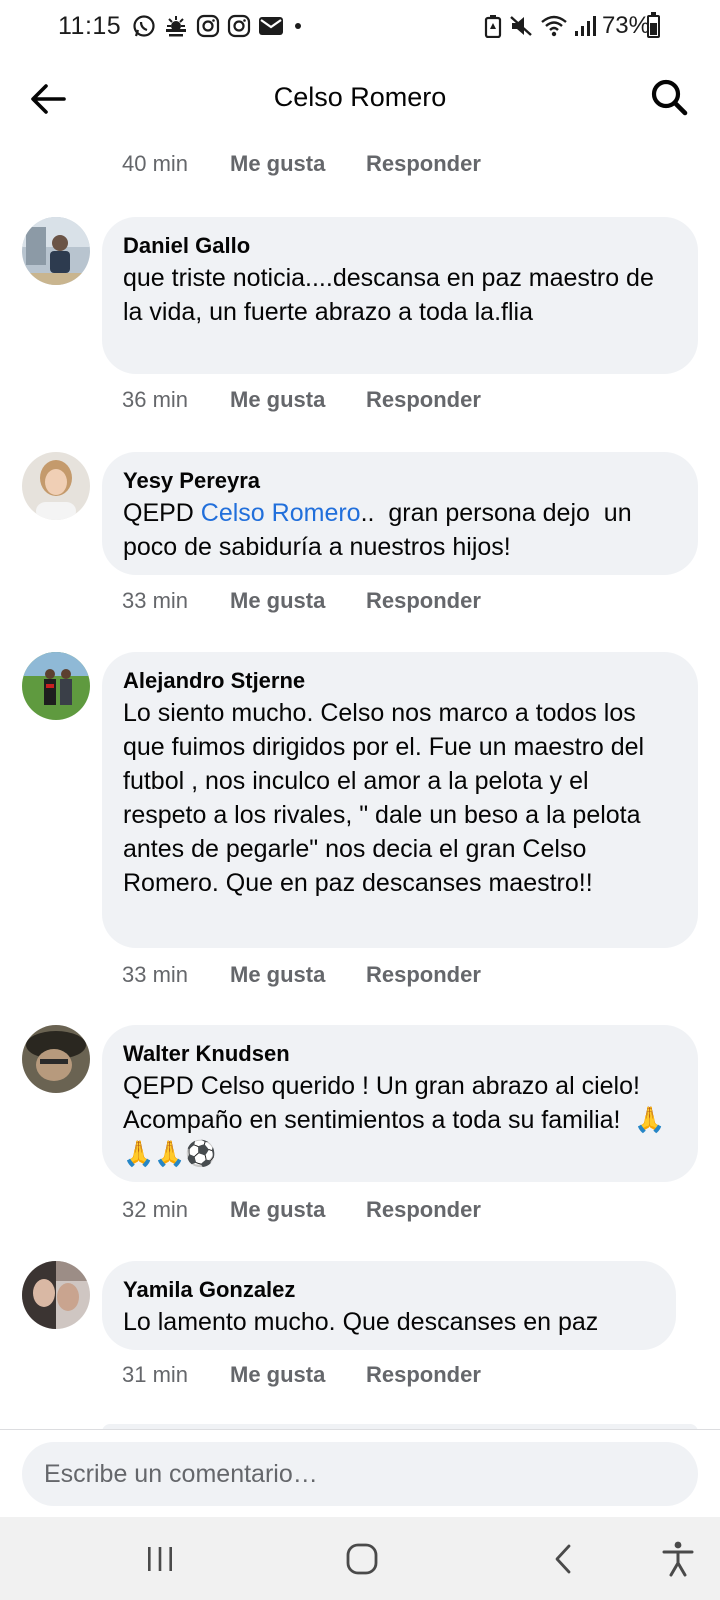  I want to click on mute-icon, so click(521, 26).